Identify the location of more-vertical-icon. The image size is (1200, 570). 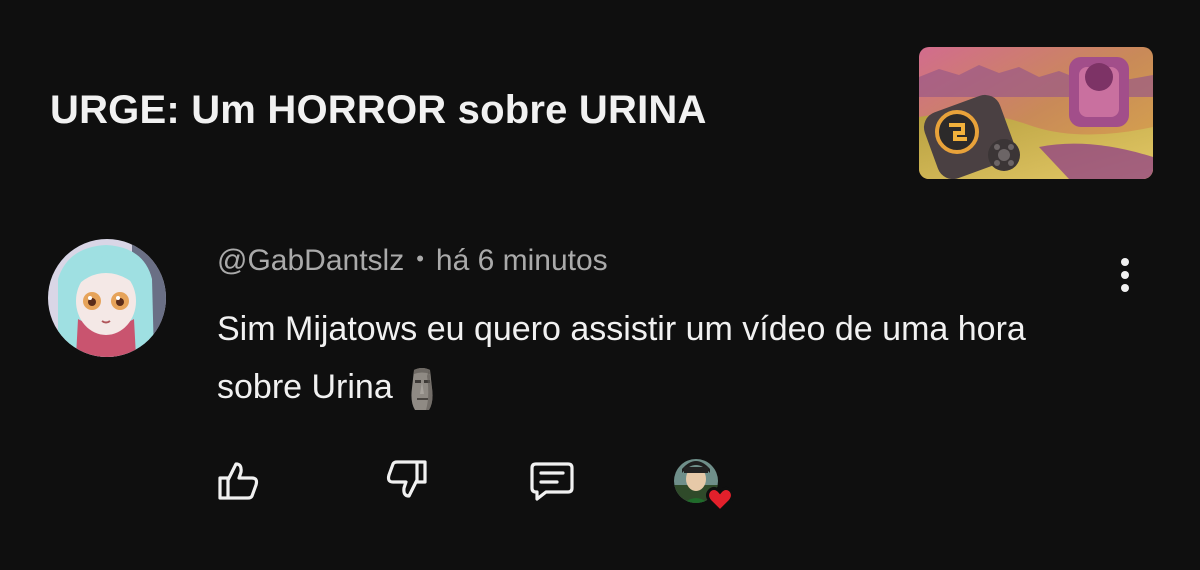
(1125, 275).